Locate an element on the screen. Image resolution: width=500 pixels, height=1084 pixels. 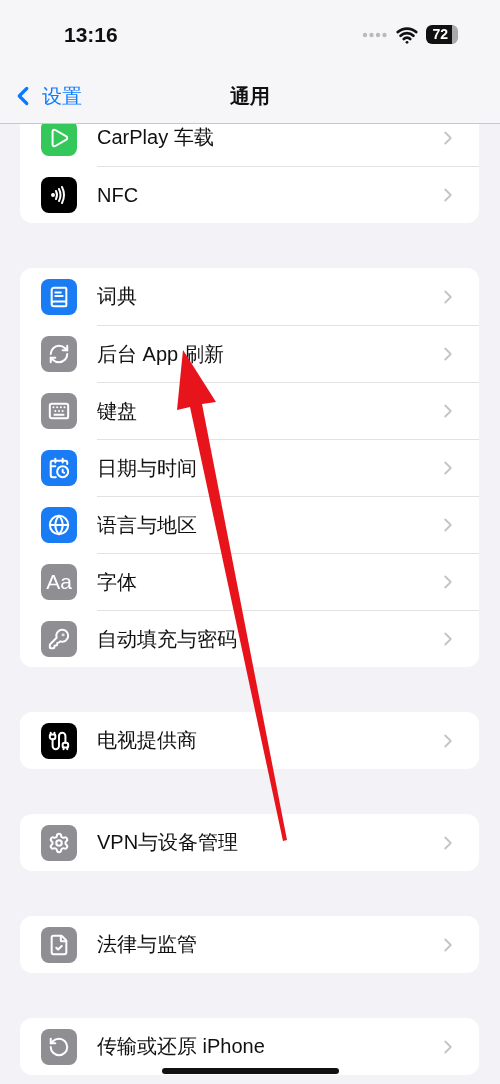
calendar-icon is located at coordinates (59, 467).